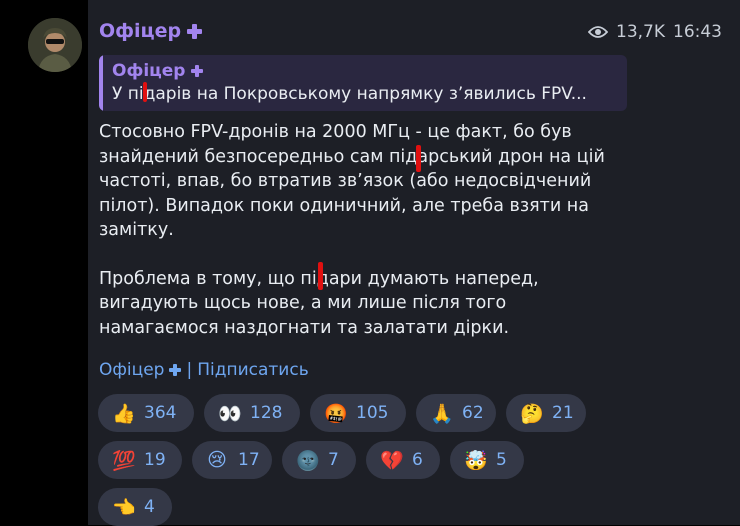  What do you see at coordinates (501, 460) in the screenshot?
I see `reaction-count: 5` at bounding box center [501, 460].